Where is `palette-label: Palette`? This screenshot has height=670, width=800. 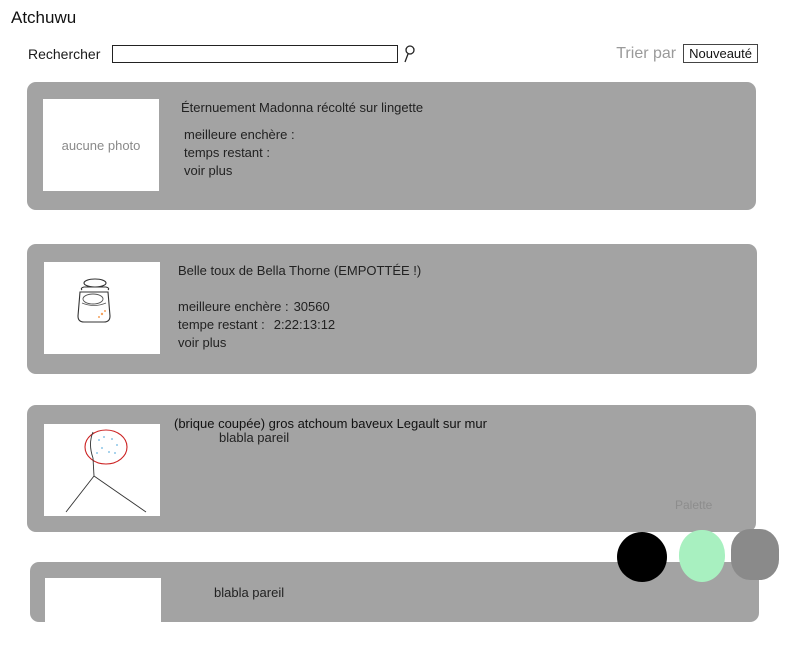 palette-label: Palette is located at coordinates (694, 505).